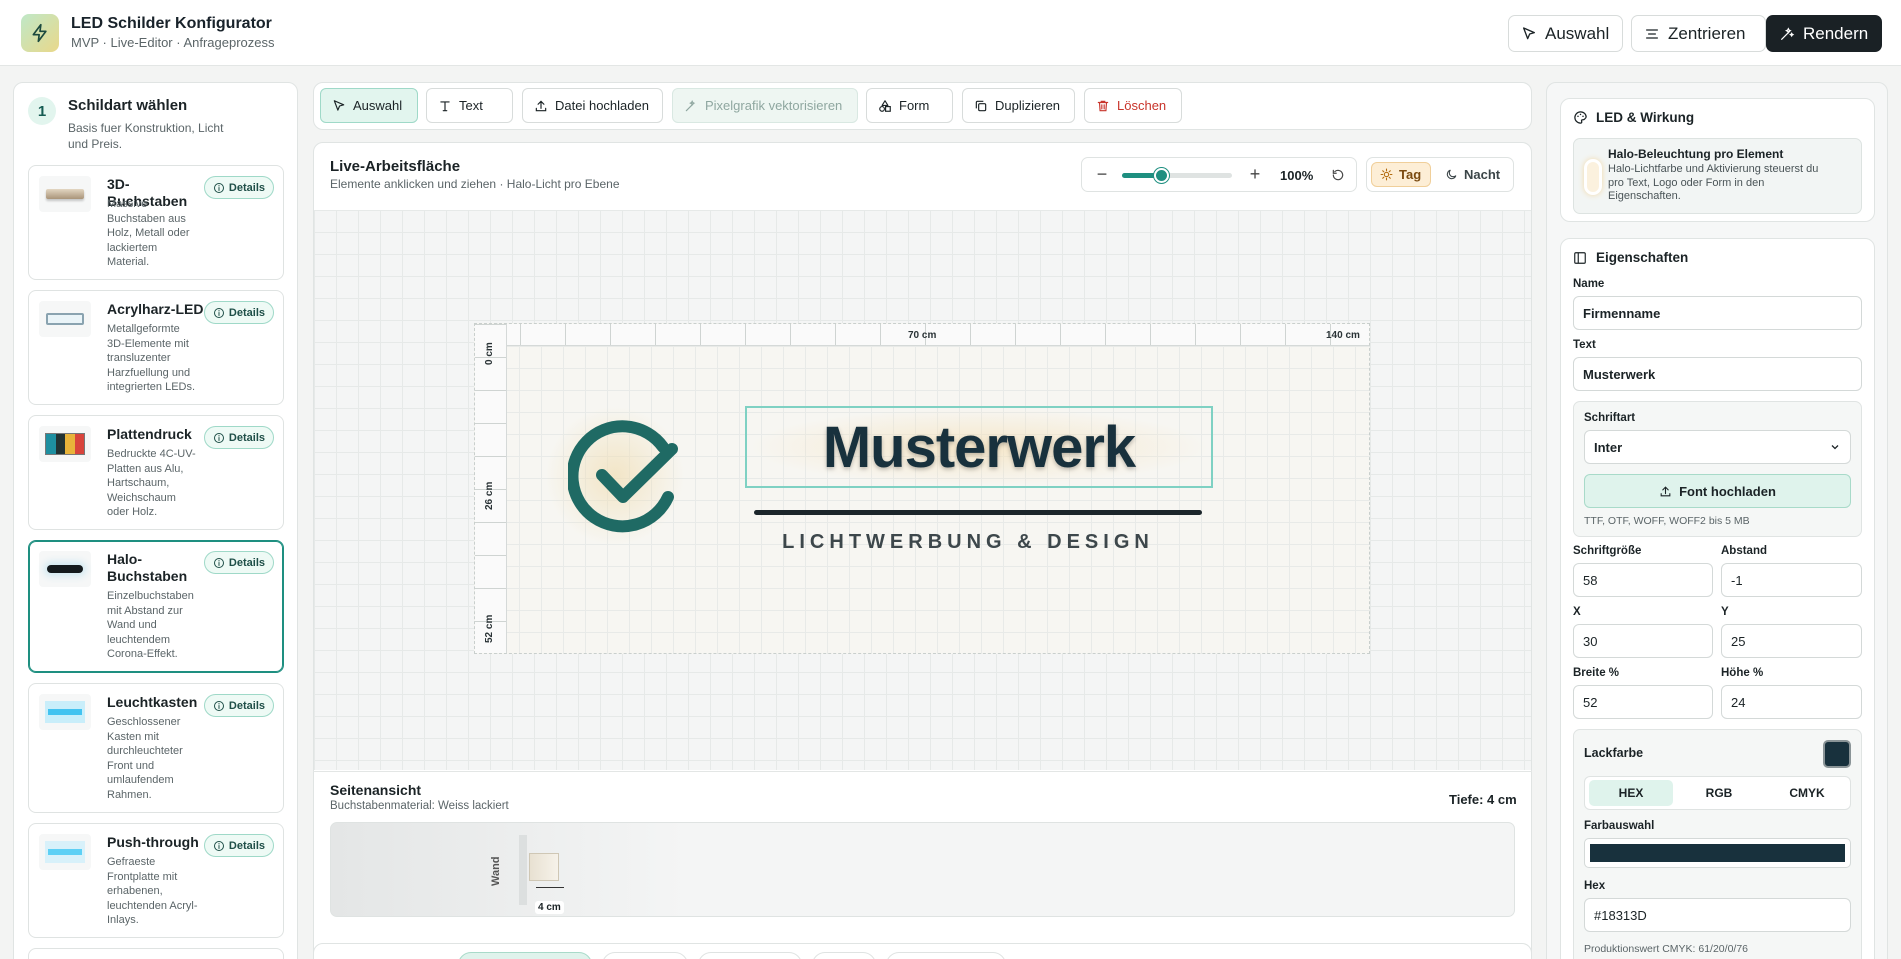 The height and width of the screenshot is (959, 1901). Describe the element at coordinates (1255, 175) in the screenshot. I see `zoom-in-button: +` at that location.